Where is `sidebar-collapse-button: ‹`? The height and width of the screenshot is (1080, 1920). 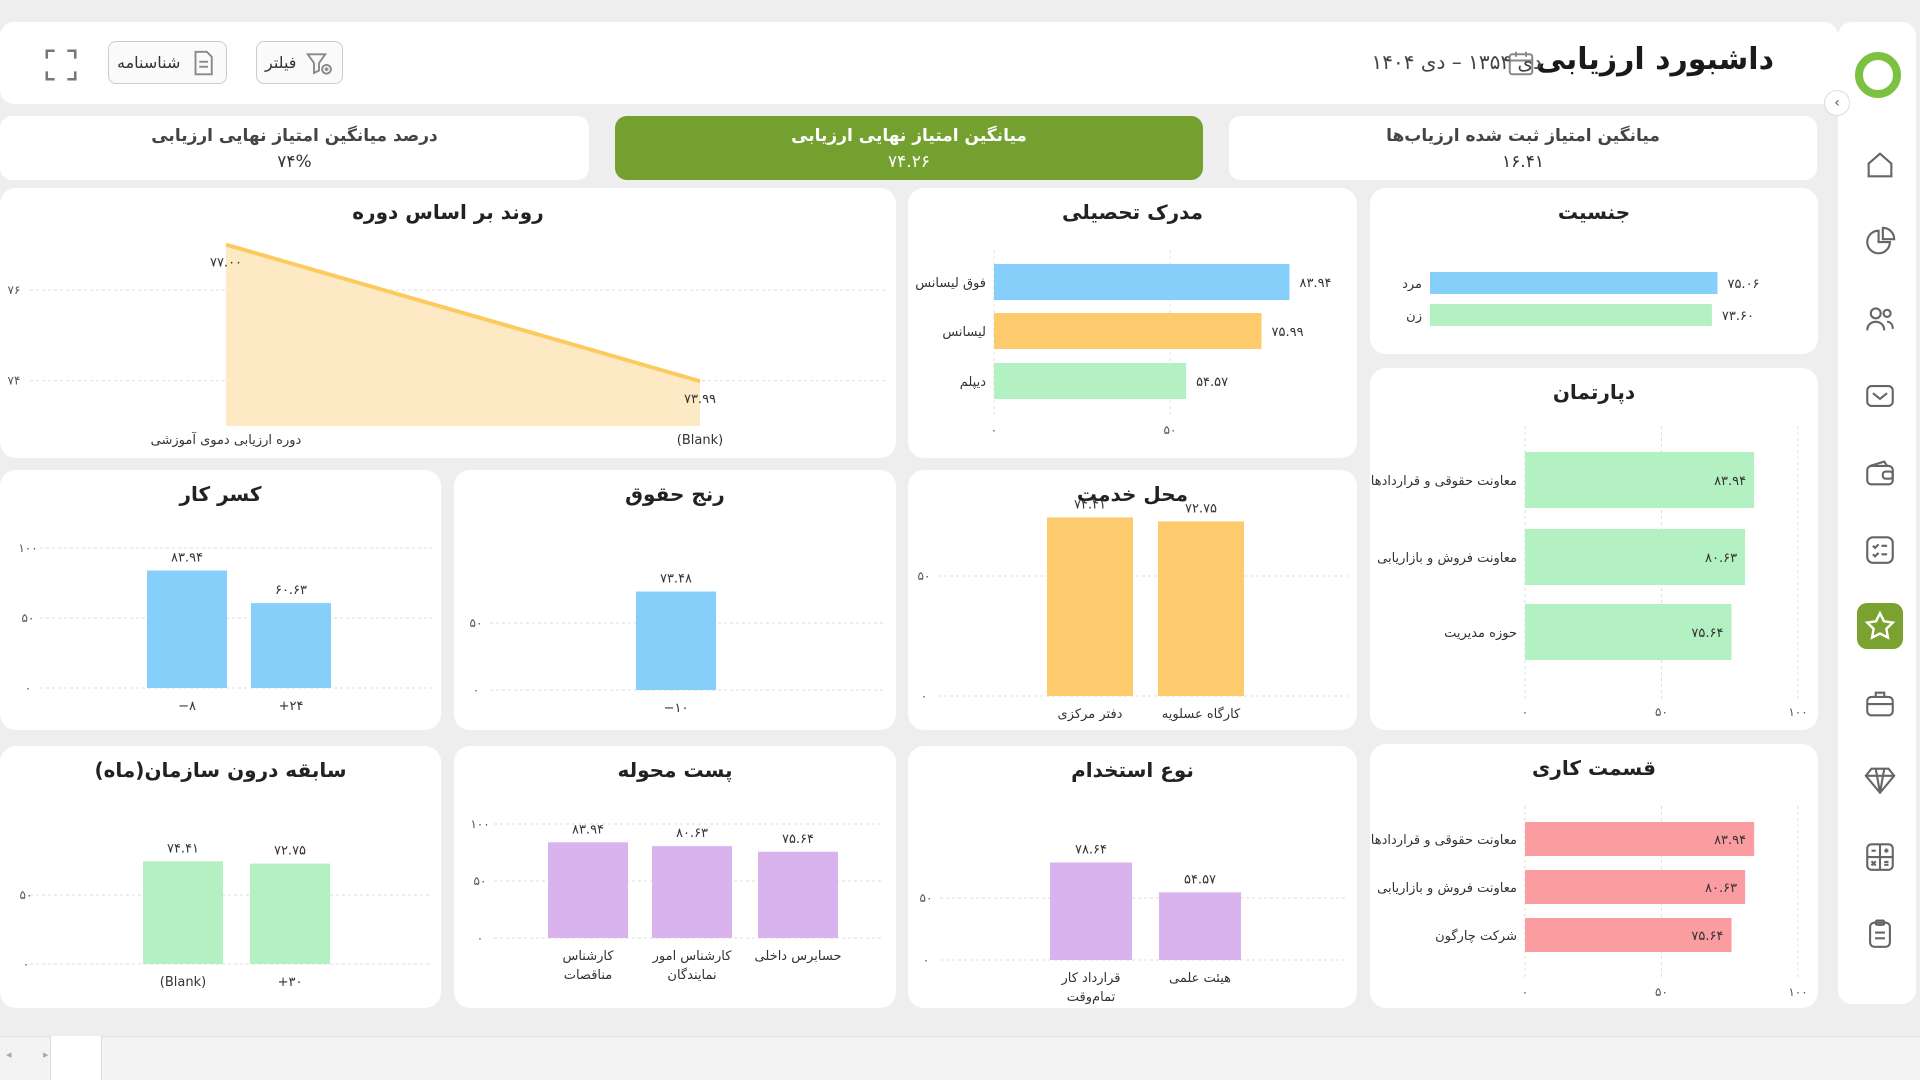
sidebar-collapse-button: ‹ is located at coordinates (1837, 103).